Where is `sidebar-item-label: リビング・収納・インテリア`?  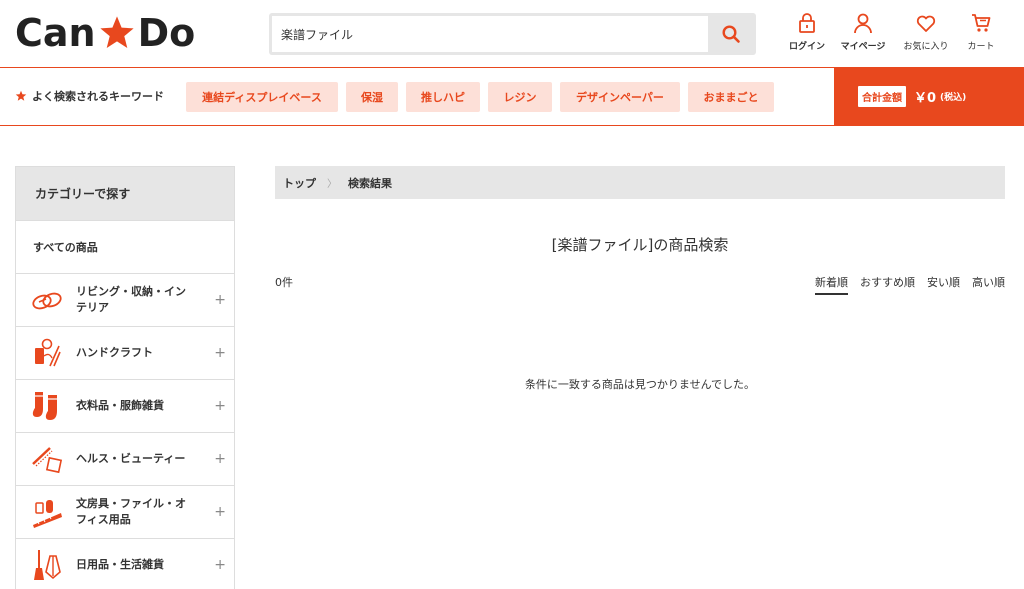
sidebar-item-label: リビング・収納・インテリア is located at coordinates (131, 299).